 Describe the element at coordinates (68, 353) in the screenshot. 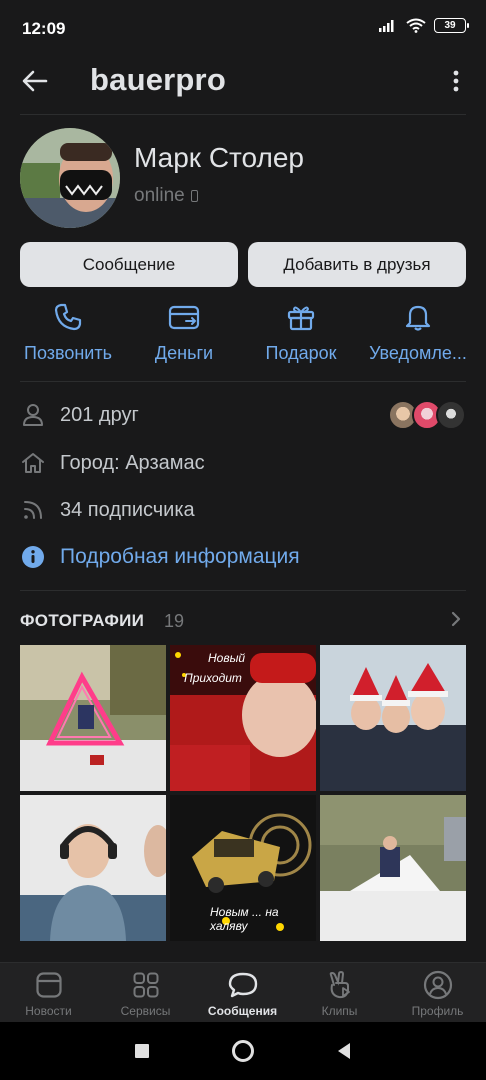

I see `action-label: Позвонить` at that location.